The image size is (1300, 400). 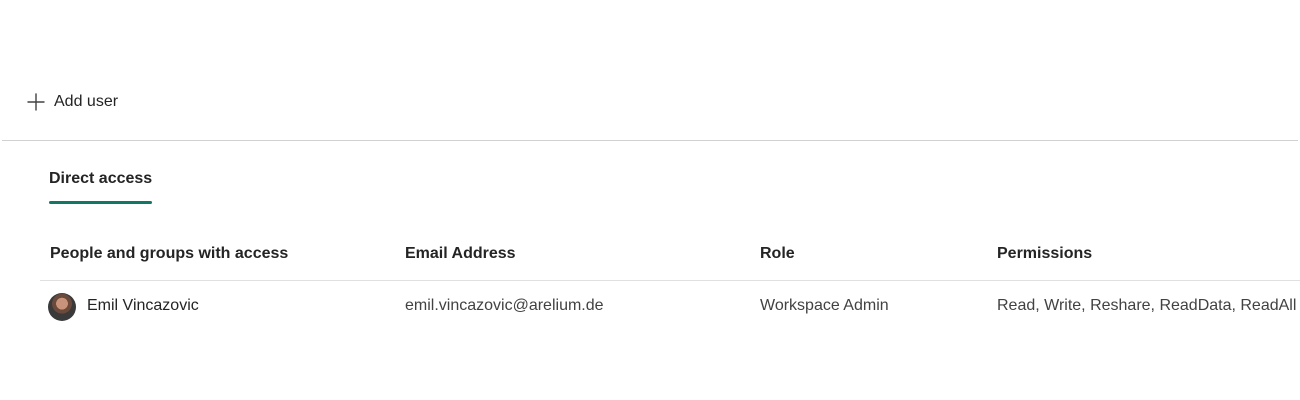 I want to click on column-header-email: Email Address, so click(x=460, y=254).